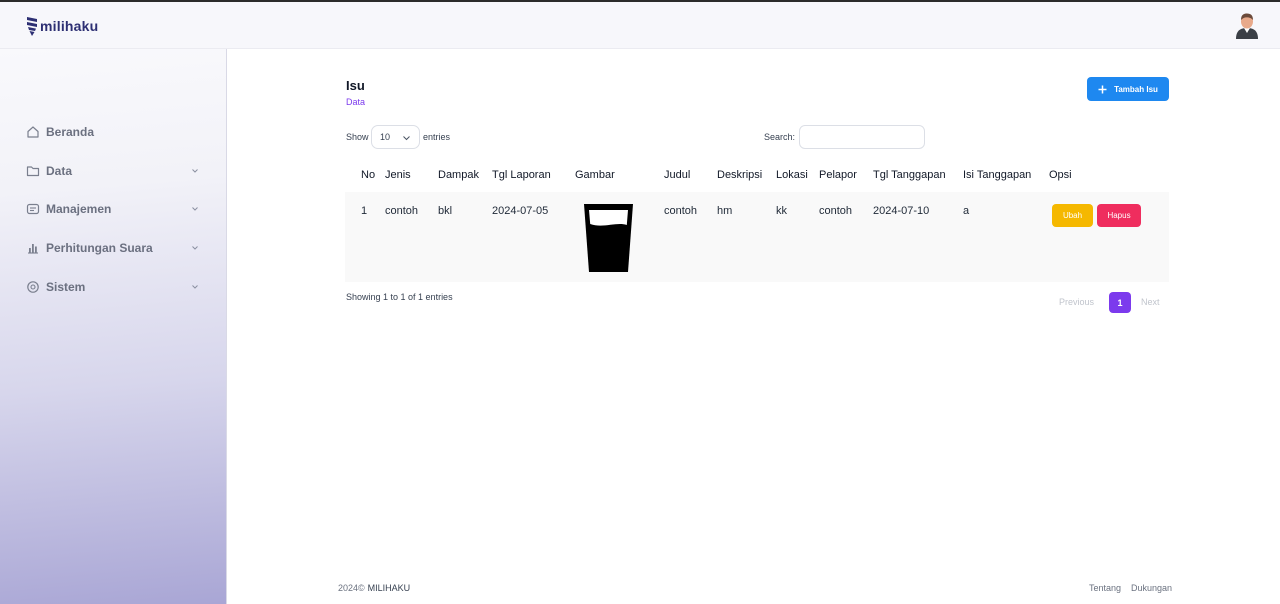  Describe the element at coordinates (402, 211) in the screenshot. I see `cell-jenis: contoh` at that location.